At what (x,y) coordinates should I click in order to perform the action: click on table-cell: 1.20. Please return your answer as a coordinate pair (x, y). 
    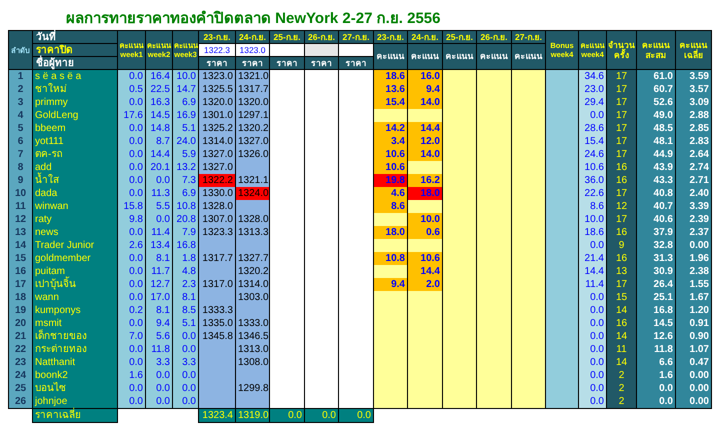
    Looking at the image, I should click on (694, 310).